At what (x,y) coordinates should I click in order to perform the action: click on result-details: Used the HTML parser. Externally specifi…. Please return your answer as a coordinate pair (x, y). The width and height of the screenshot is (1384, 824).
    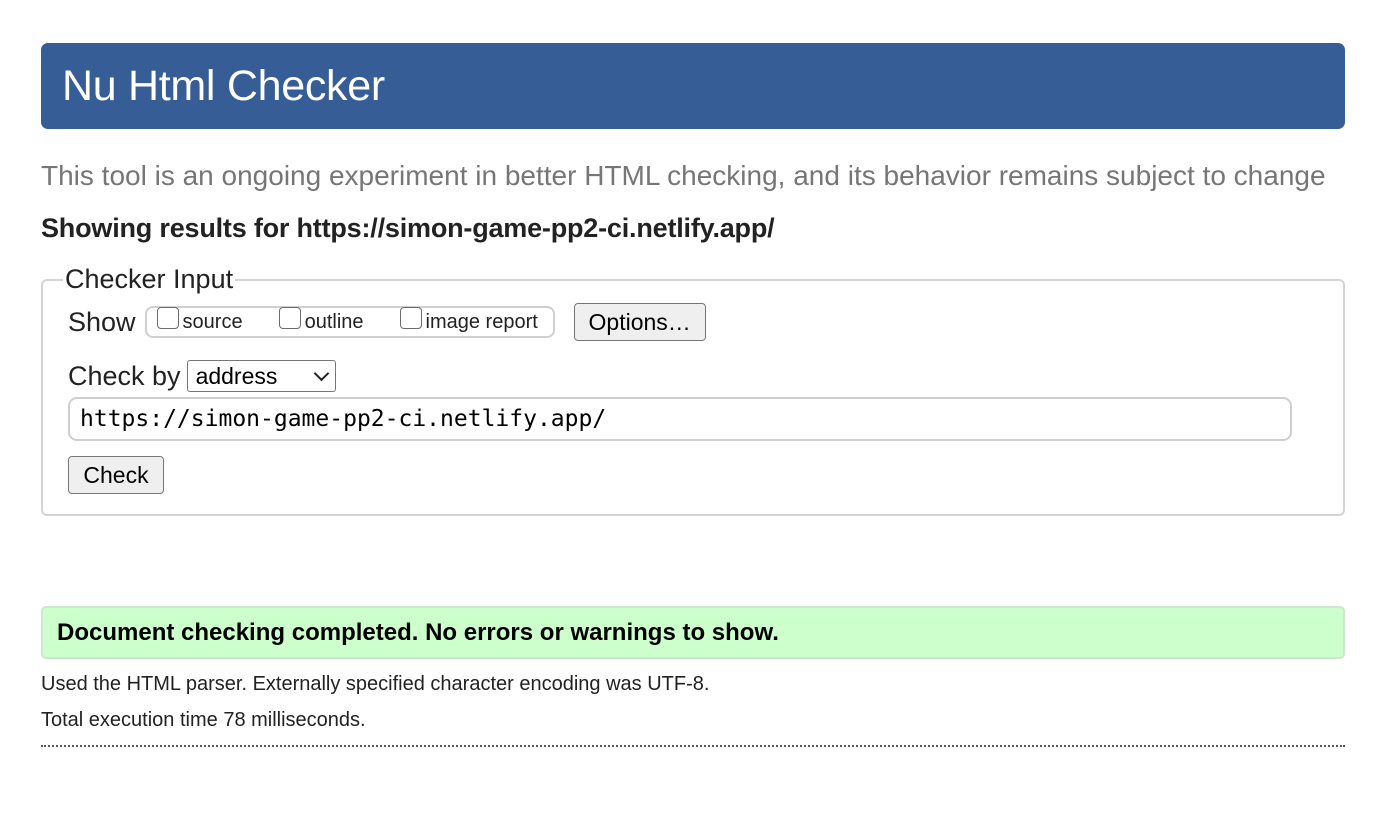
    Looking at the image, I should click on (693, 702).